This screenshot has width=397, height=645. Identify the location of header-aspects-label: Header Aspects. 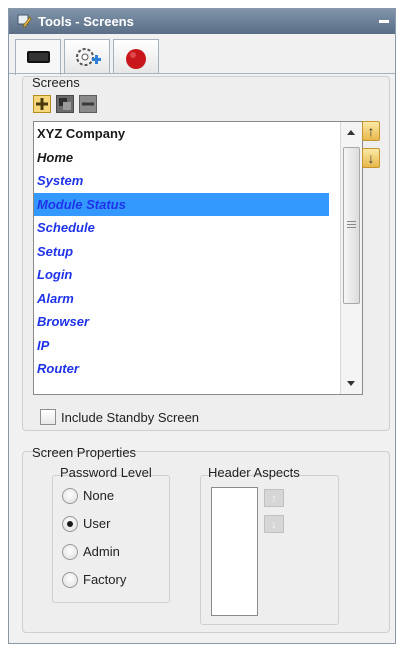
(254, 472).